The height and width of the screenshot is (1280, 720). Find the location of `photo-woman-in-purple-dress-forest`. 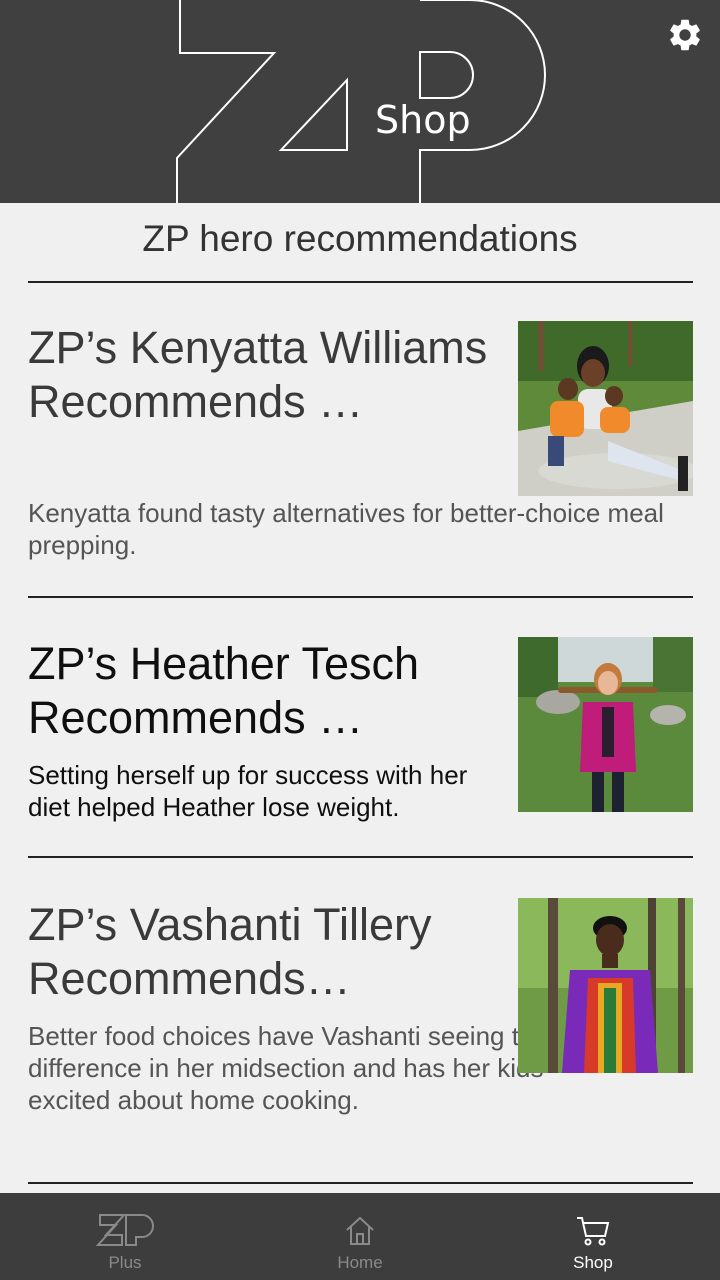

photo-woman-in-purple-dress-forest is located at coordinates (605, 985).